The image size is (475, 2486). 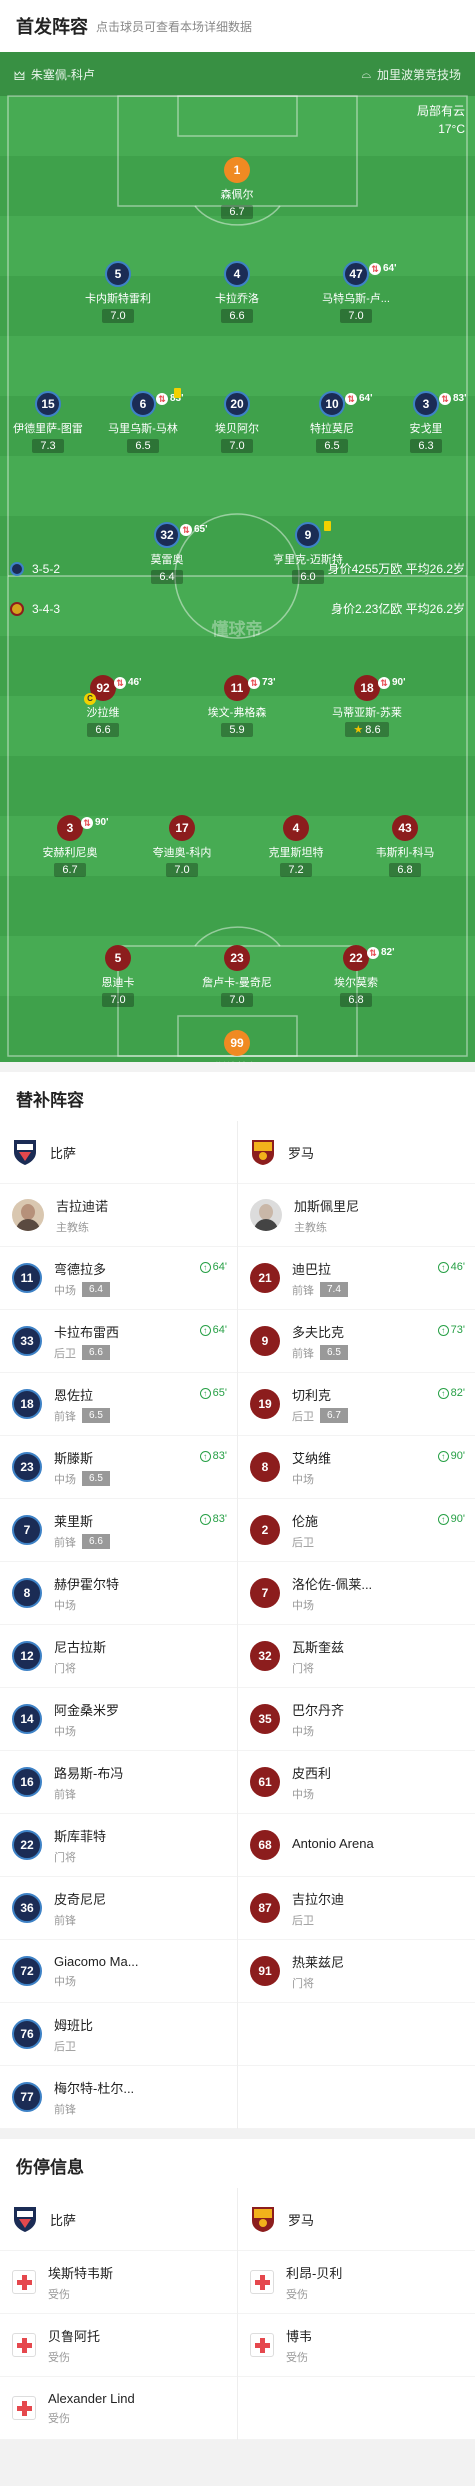 I want to click on player-number: 18, so click(x=27, y=1404).